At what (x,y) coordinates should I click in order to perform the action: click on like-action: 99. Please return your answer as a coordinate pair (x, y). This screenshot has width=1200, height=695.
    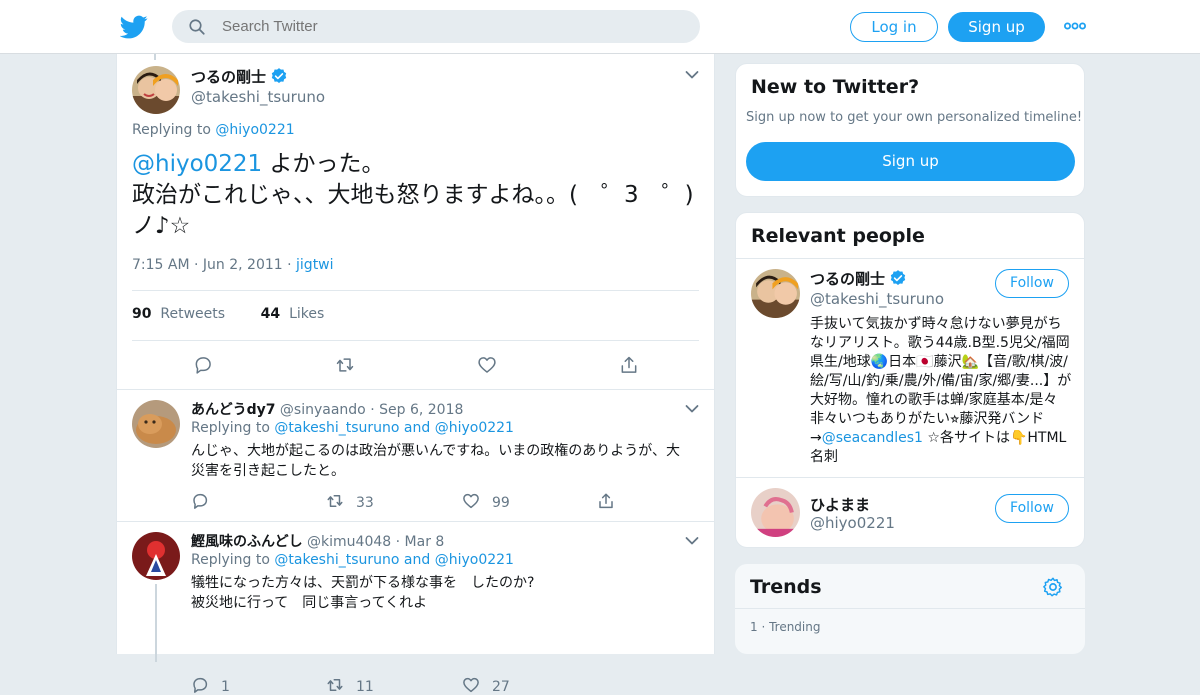
    Looking at the image, I should click on (486, 501).